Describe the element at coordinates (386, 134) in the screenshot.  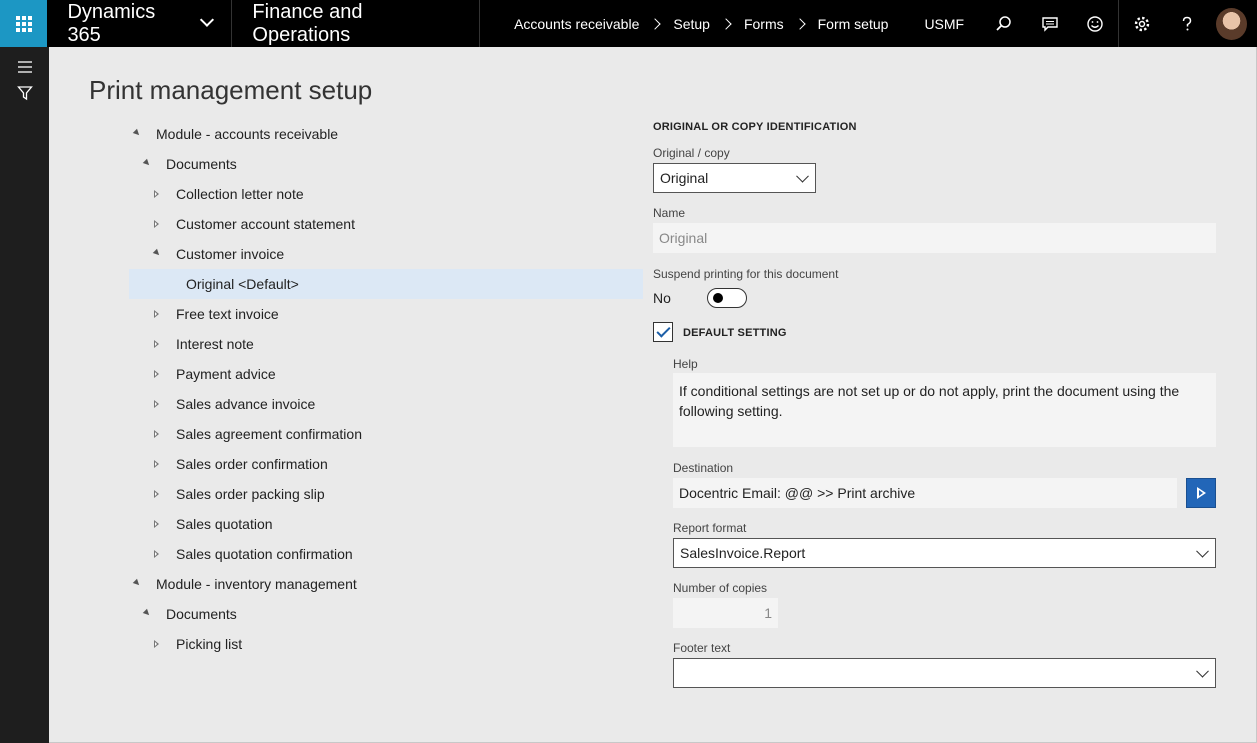
I see `tree-node: Module - accounts receivable` at that location.